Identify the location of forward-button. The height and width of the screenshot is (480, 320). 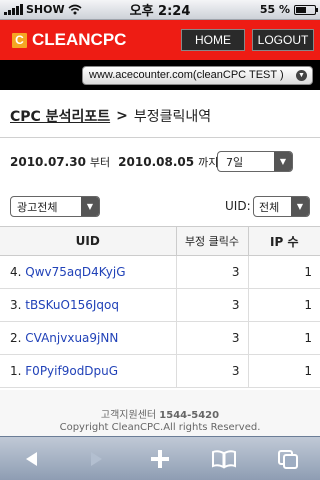
(96, 459).